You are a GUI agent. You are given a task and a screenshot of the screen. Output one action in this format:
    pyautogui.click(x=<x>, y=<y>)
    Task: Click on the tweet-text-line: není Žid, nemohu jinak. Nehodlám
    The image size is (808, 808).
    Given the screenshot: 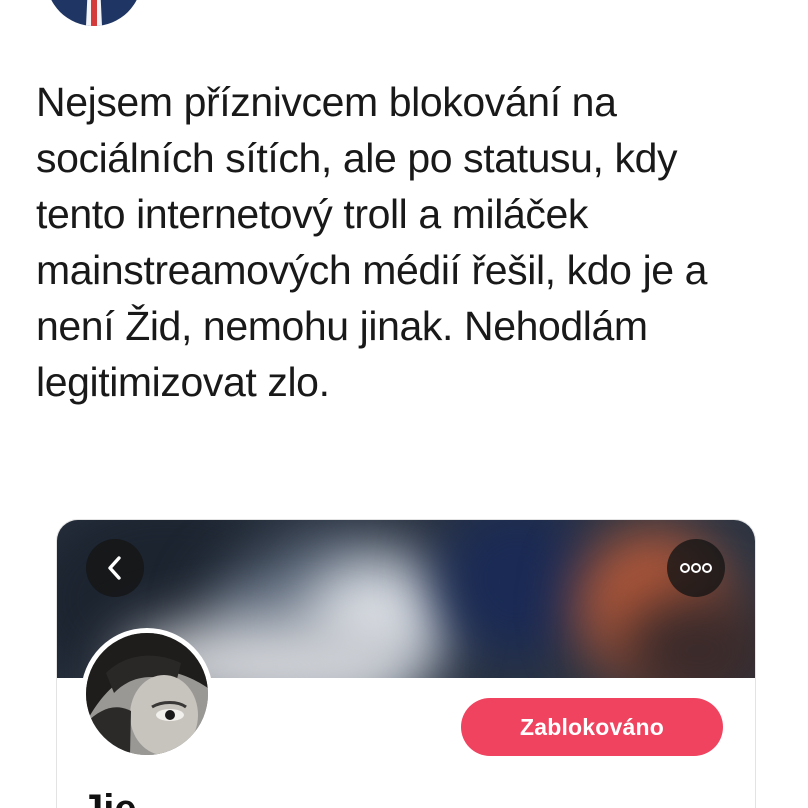 What is the action you would take?
    pyautogui.click(x=342, y=326)
    